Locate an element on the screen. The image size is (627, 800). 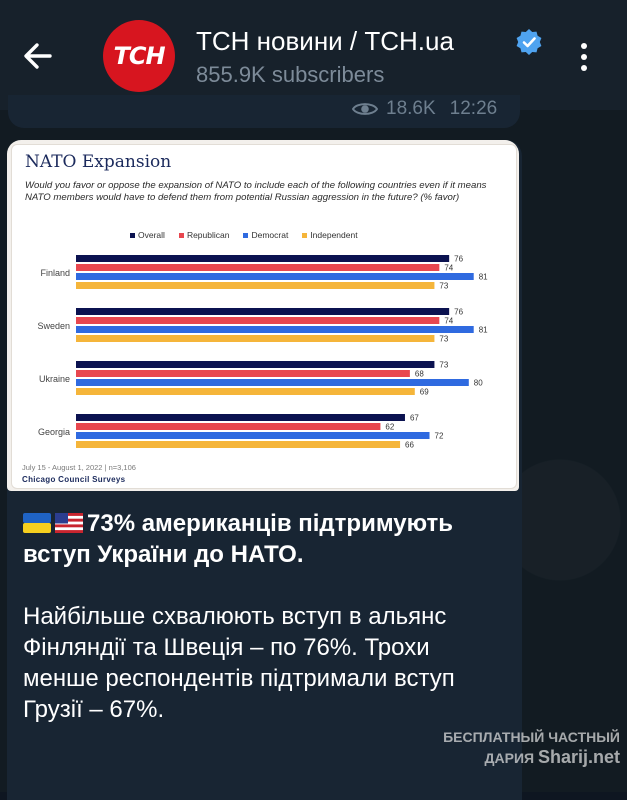
watermark-line1: БЕСПЛАТНЫЙ ЧАСТНЫЙ is located at coordinates (531, 737).